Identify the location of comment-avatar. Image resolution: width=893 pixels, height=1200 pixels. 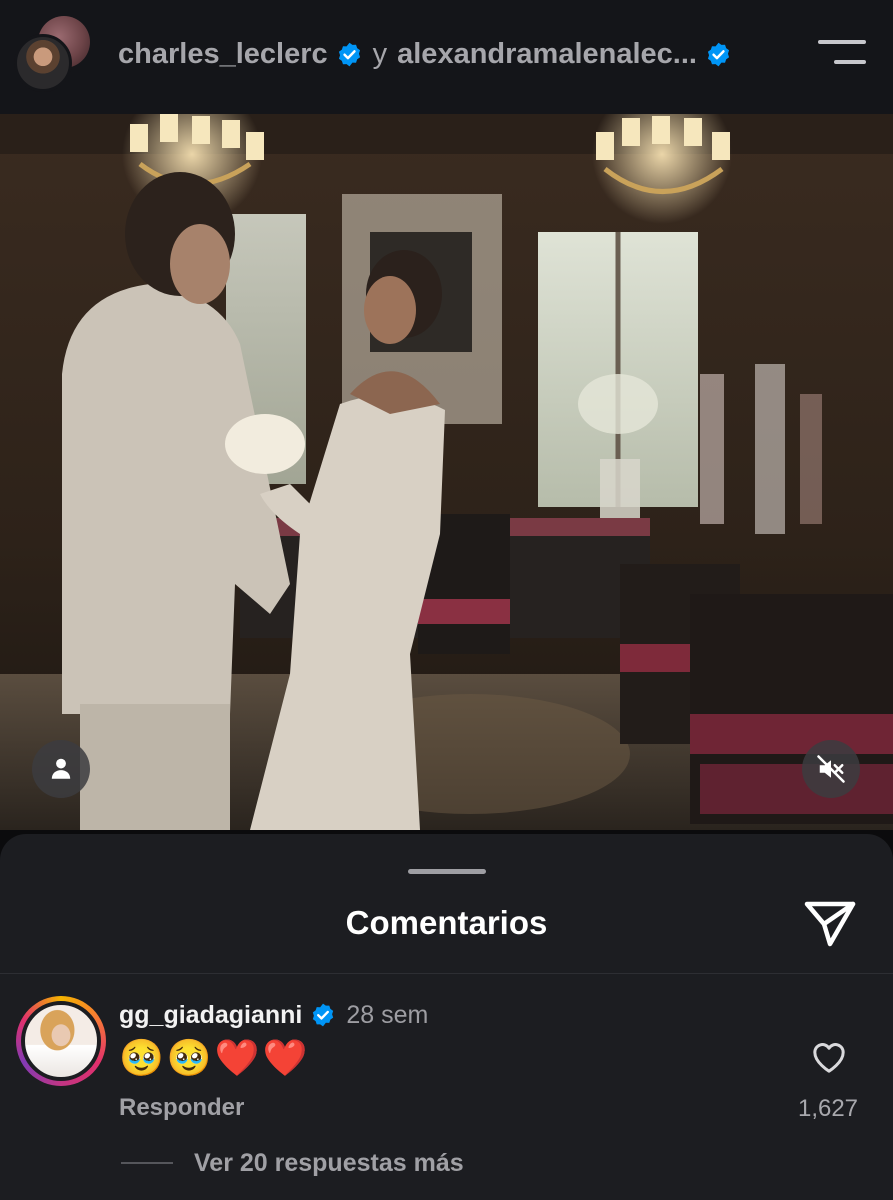
(61, 1041).